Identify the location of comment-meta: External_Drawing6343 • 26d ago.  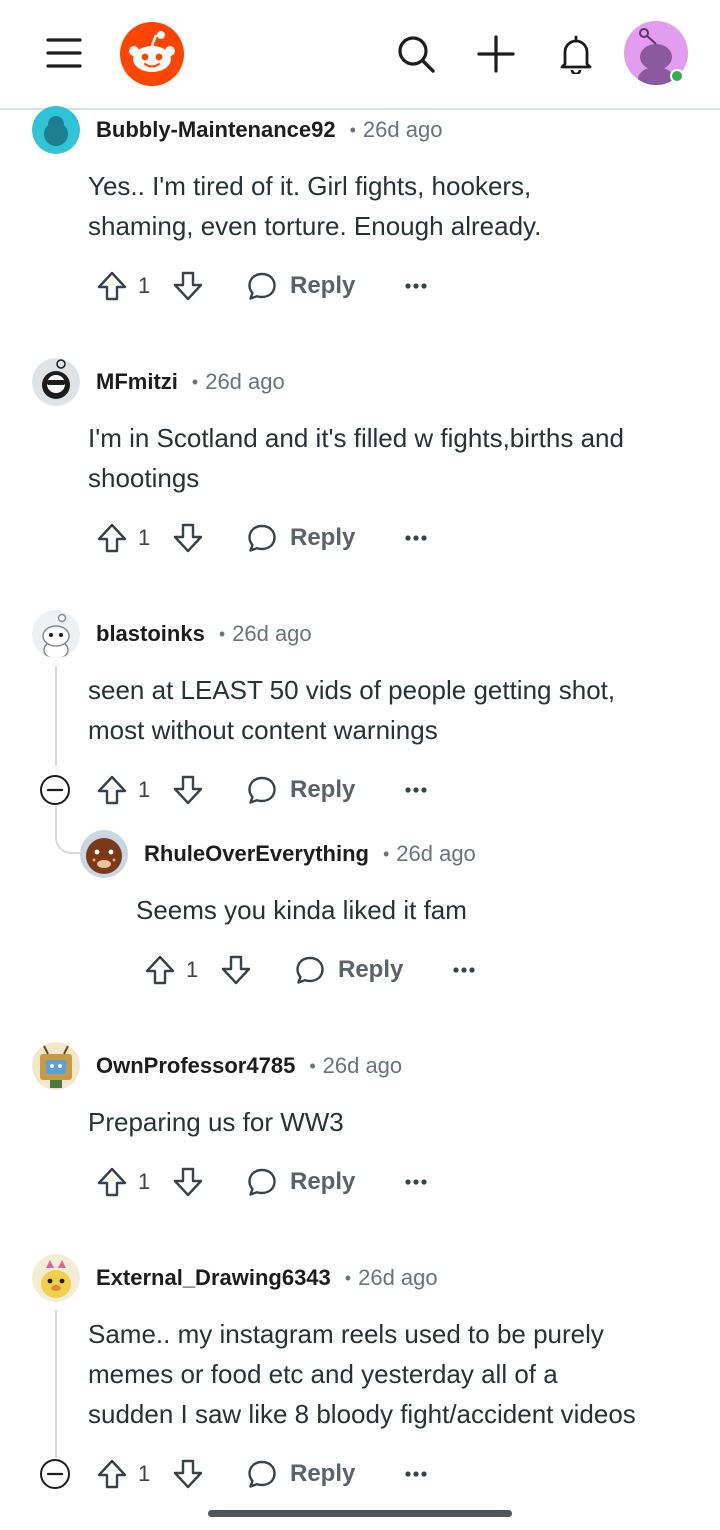
(267, 1278).